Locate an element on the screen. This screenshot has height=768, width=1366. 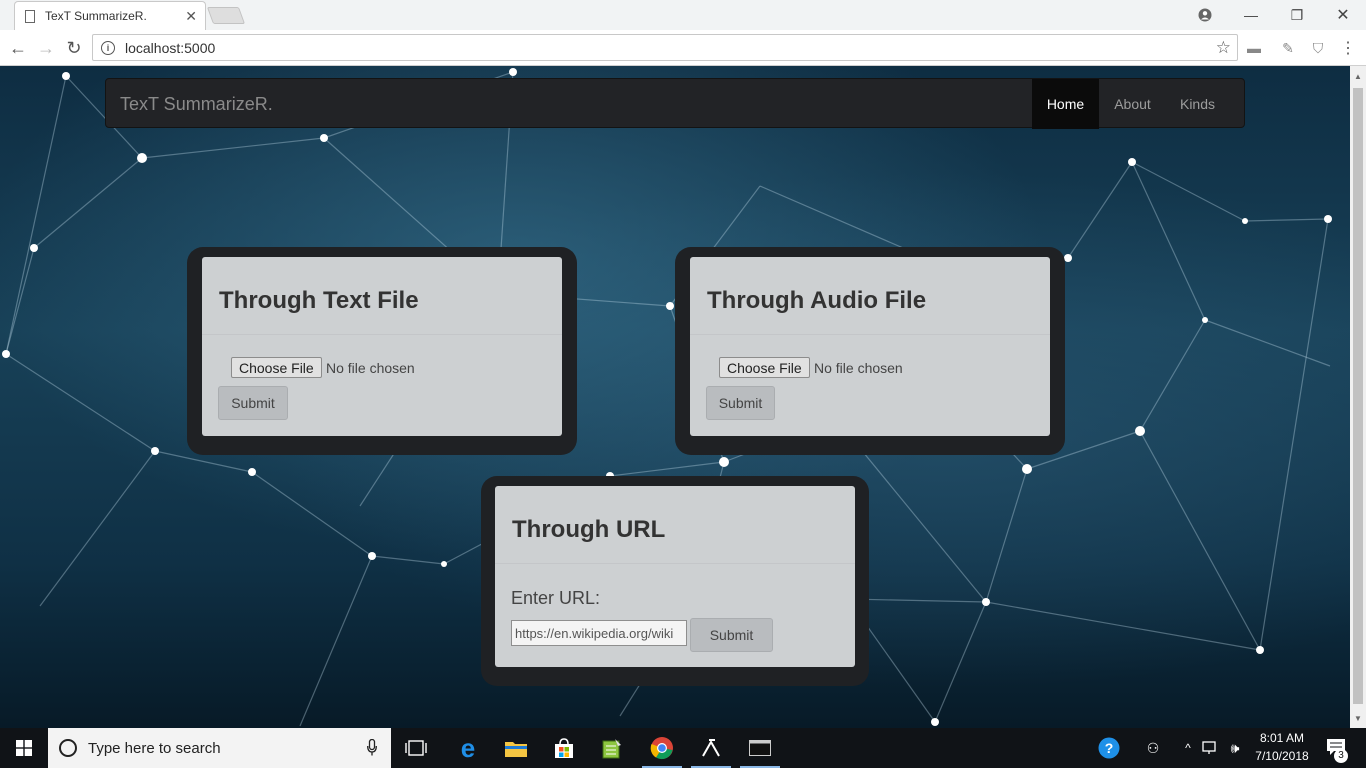
extension-shield-icon: ⛉ is located at coordinates (1318, 48).